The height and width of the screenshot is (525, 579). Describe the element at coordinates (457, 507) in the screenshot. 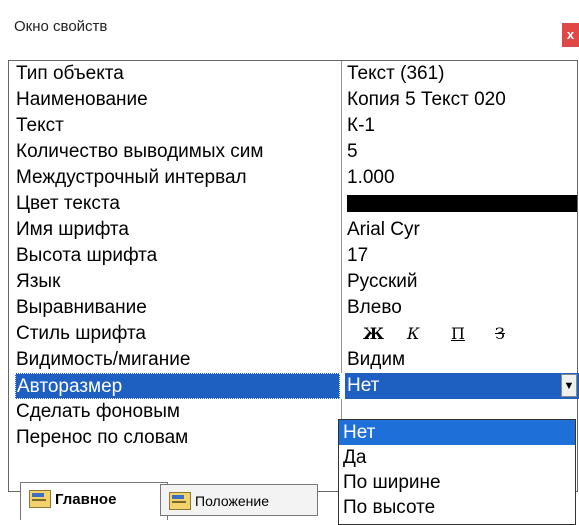

I see `dropdown-option: По высоте` at that location.